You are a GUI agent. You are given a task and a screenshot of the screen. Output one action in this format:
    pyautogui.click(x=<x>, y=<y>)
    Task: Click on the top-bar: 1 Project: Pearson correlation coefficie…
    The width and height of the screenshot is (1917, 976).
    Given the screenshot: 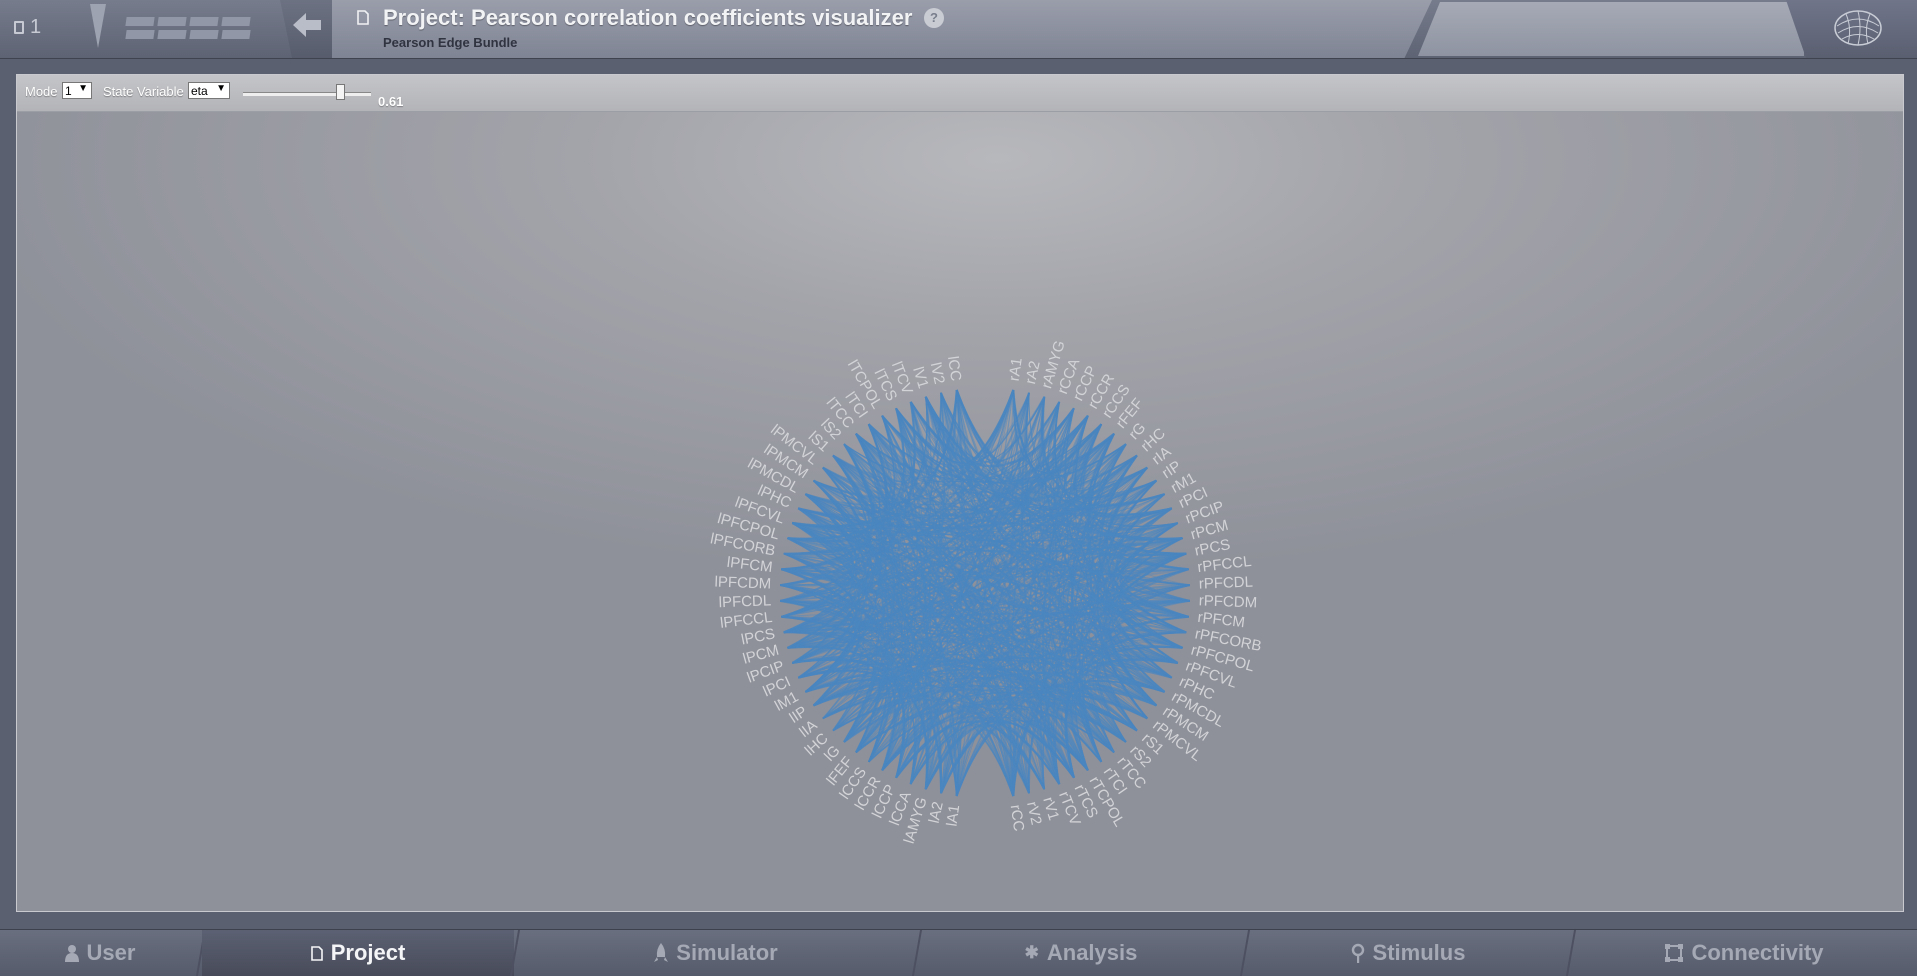 What is the action you would take?
    pyautogui.click(x=958, y=29)
    